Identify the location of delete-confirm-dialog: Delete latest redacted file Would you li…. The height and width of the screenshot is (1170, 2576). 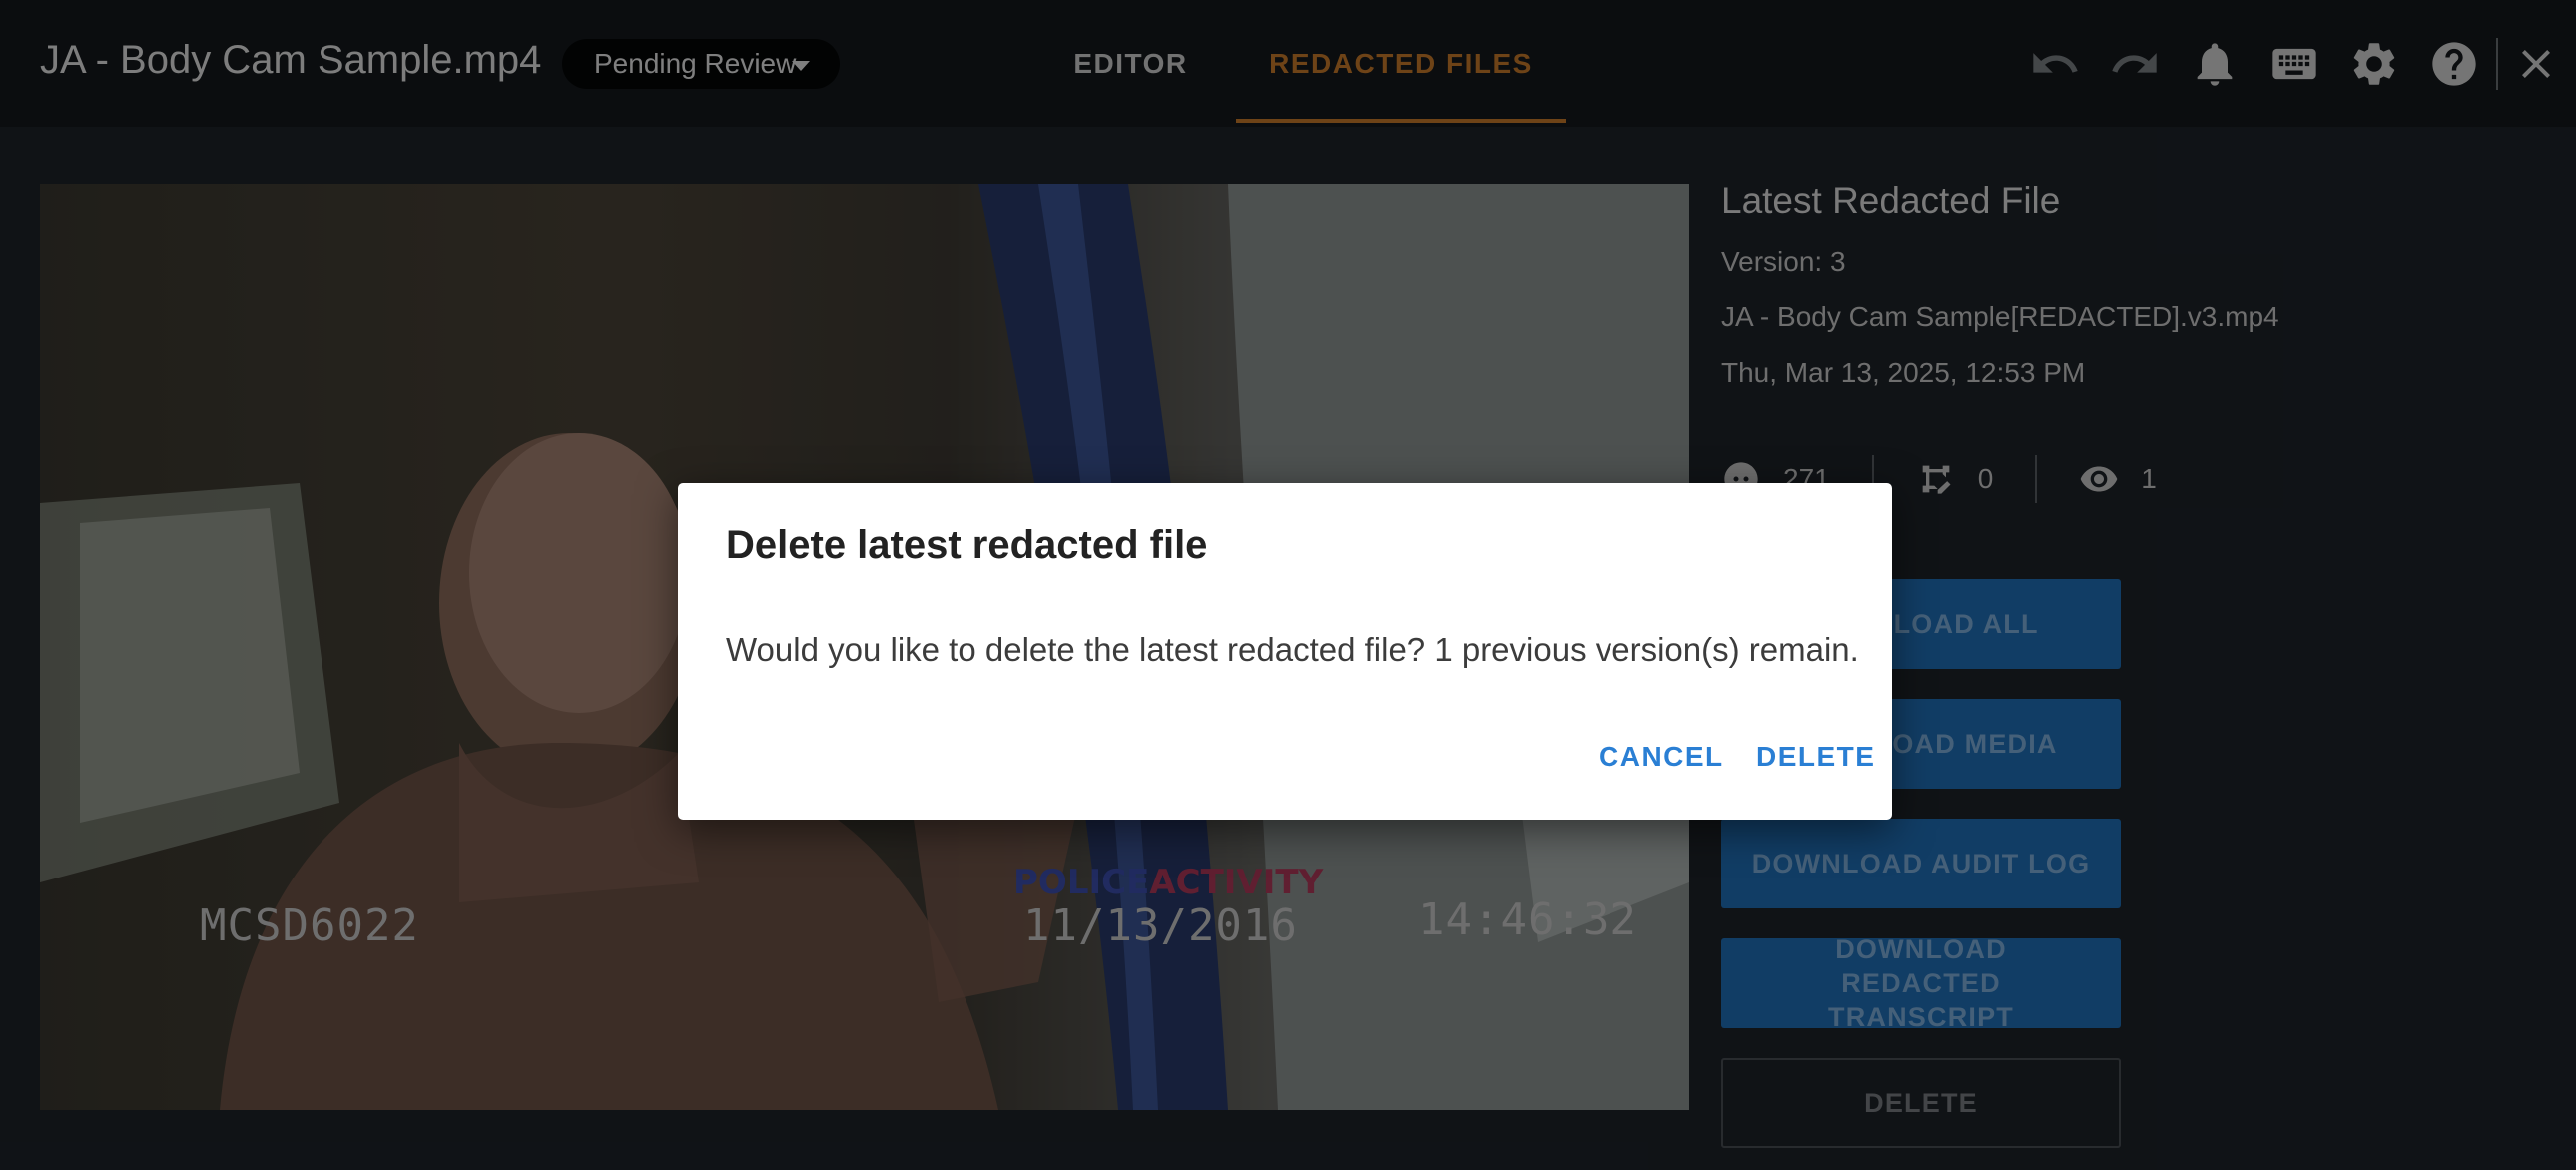
(1285, 651).